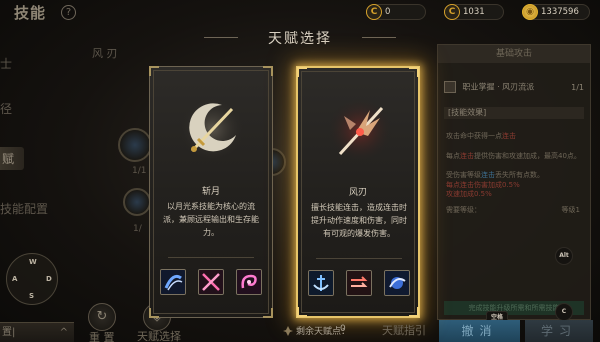  Describe the element at coordinates (479, 331) in the screenshot. I see `cancel-button: 撤消` at that location.